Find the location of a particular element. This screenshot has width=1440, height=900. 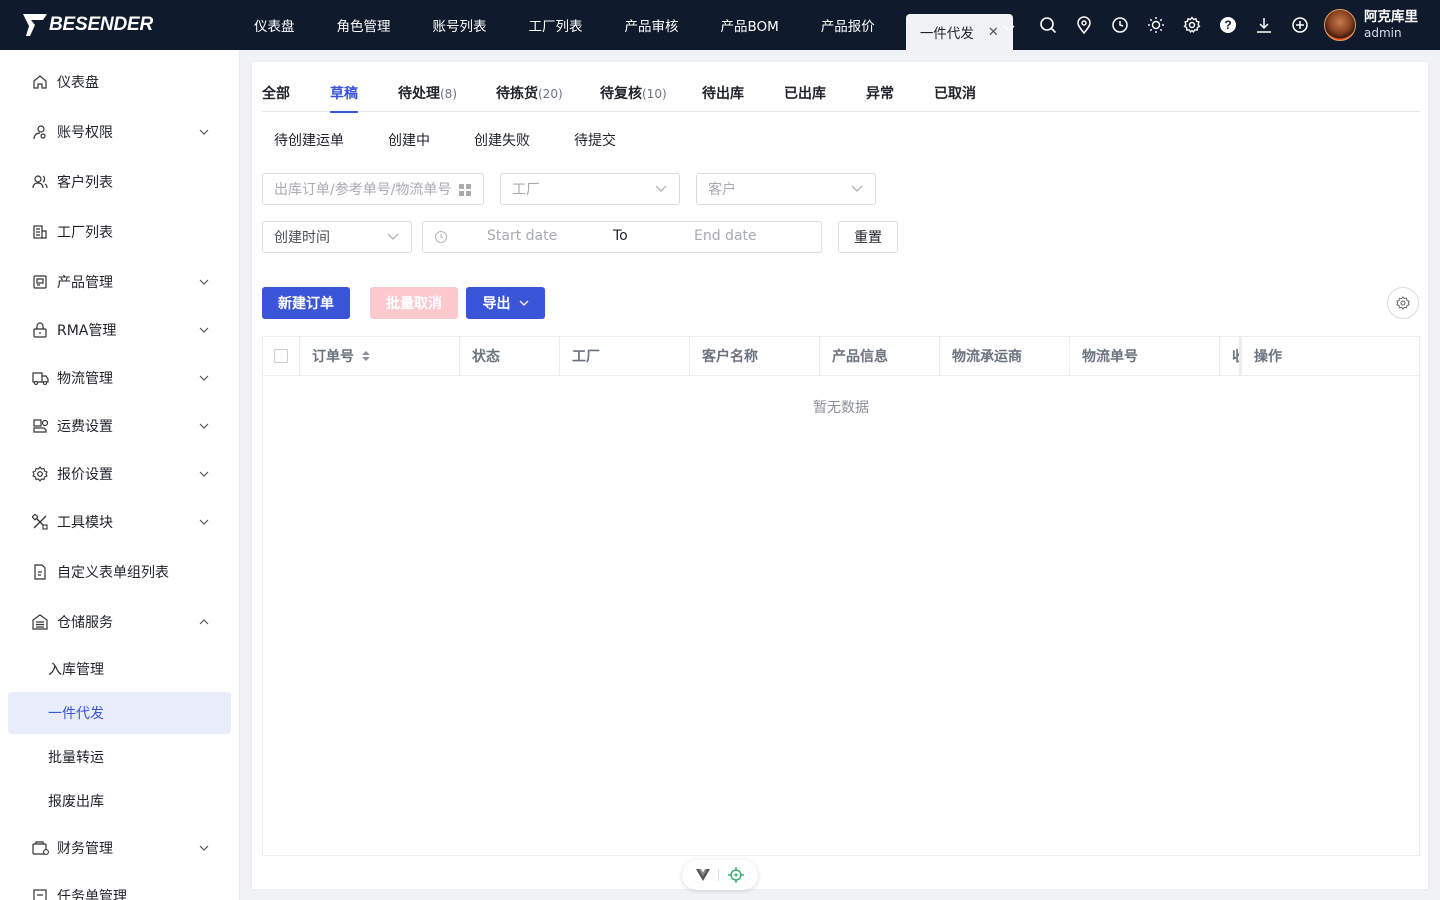

sort-icon is located at coordinates (366, 356).